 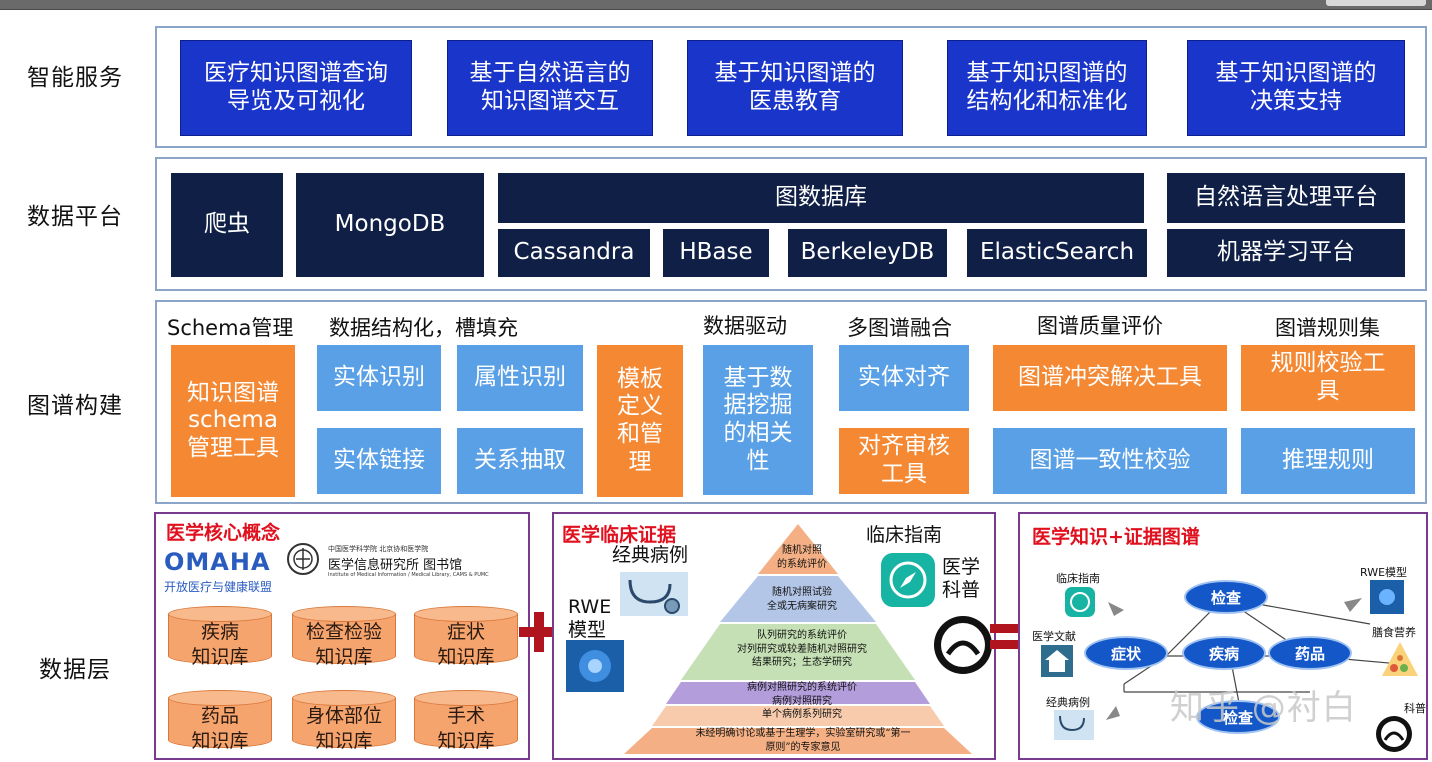 What do you see at coordinates (899, 328) in the screenshot?
I see `build-header-fusion: 多图谱融合` at bounding box center [899, 328].